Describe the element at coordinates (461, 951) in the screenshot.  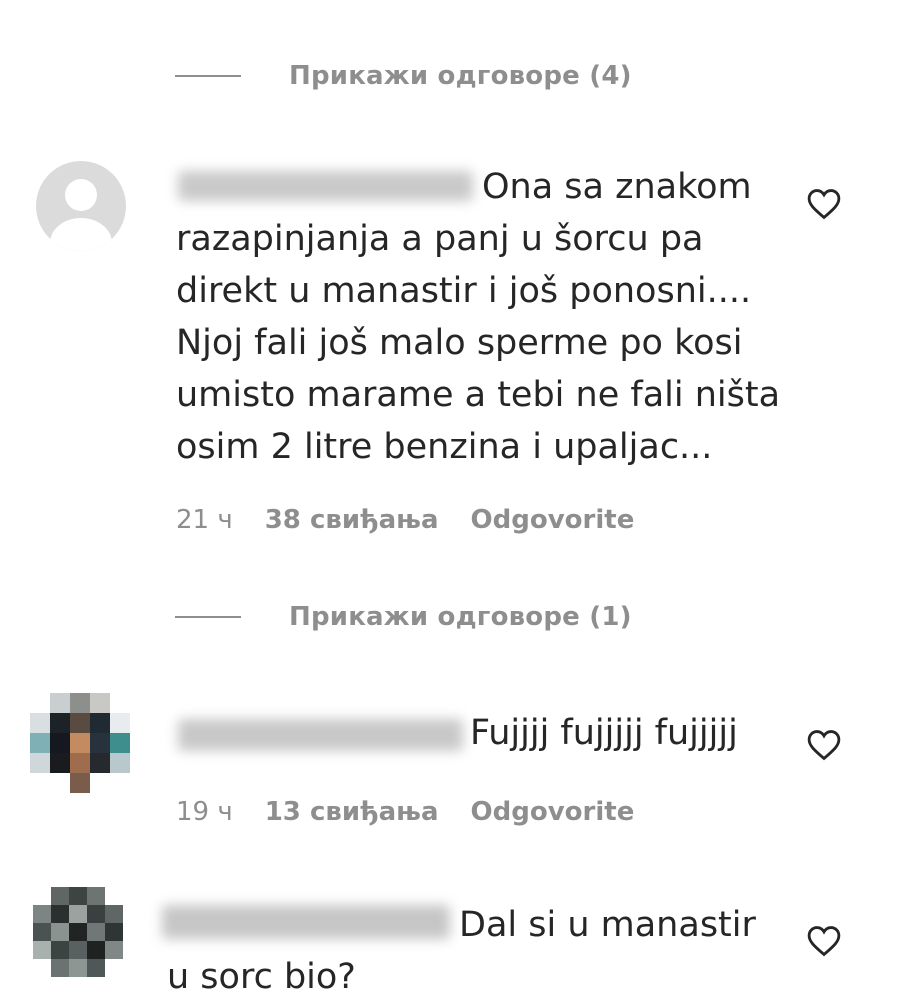
I see `comment-text: Dal si u manastir u sorc bio?` at that location.